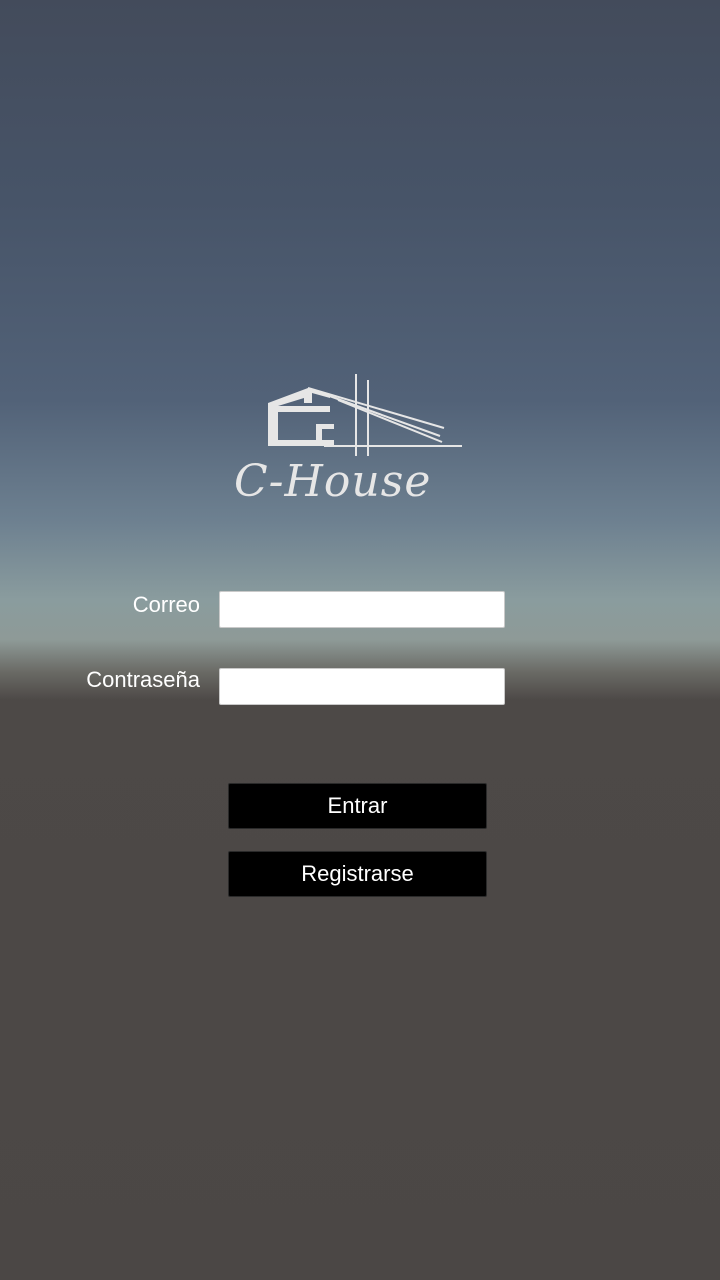 This screenshot has height=1280, width=720. I want to click on logo-text: C-House, so click(332, 481).